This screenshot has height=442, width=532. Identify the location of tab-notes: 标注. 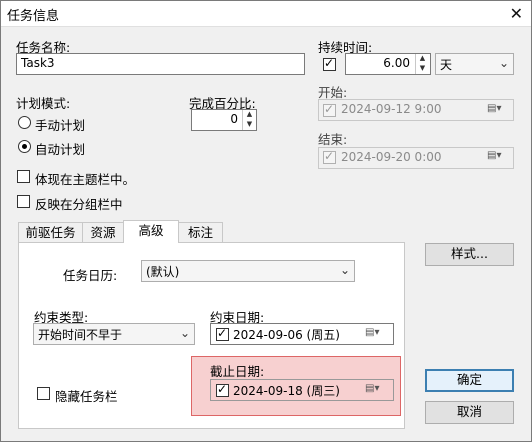
(200, 232).